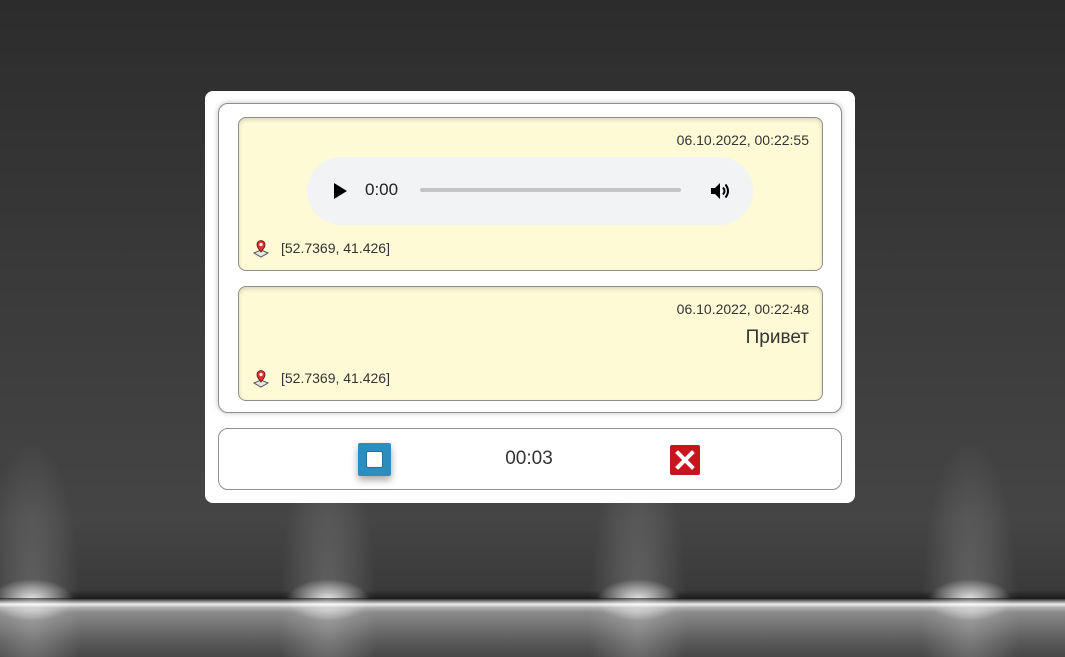  Describe the element at coordinates (382, 189) in the screenshot. I see `audio-time: 0:00` at that location.